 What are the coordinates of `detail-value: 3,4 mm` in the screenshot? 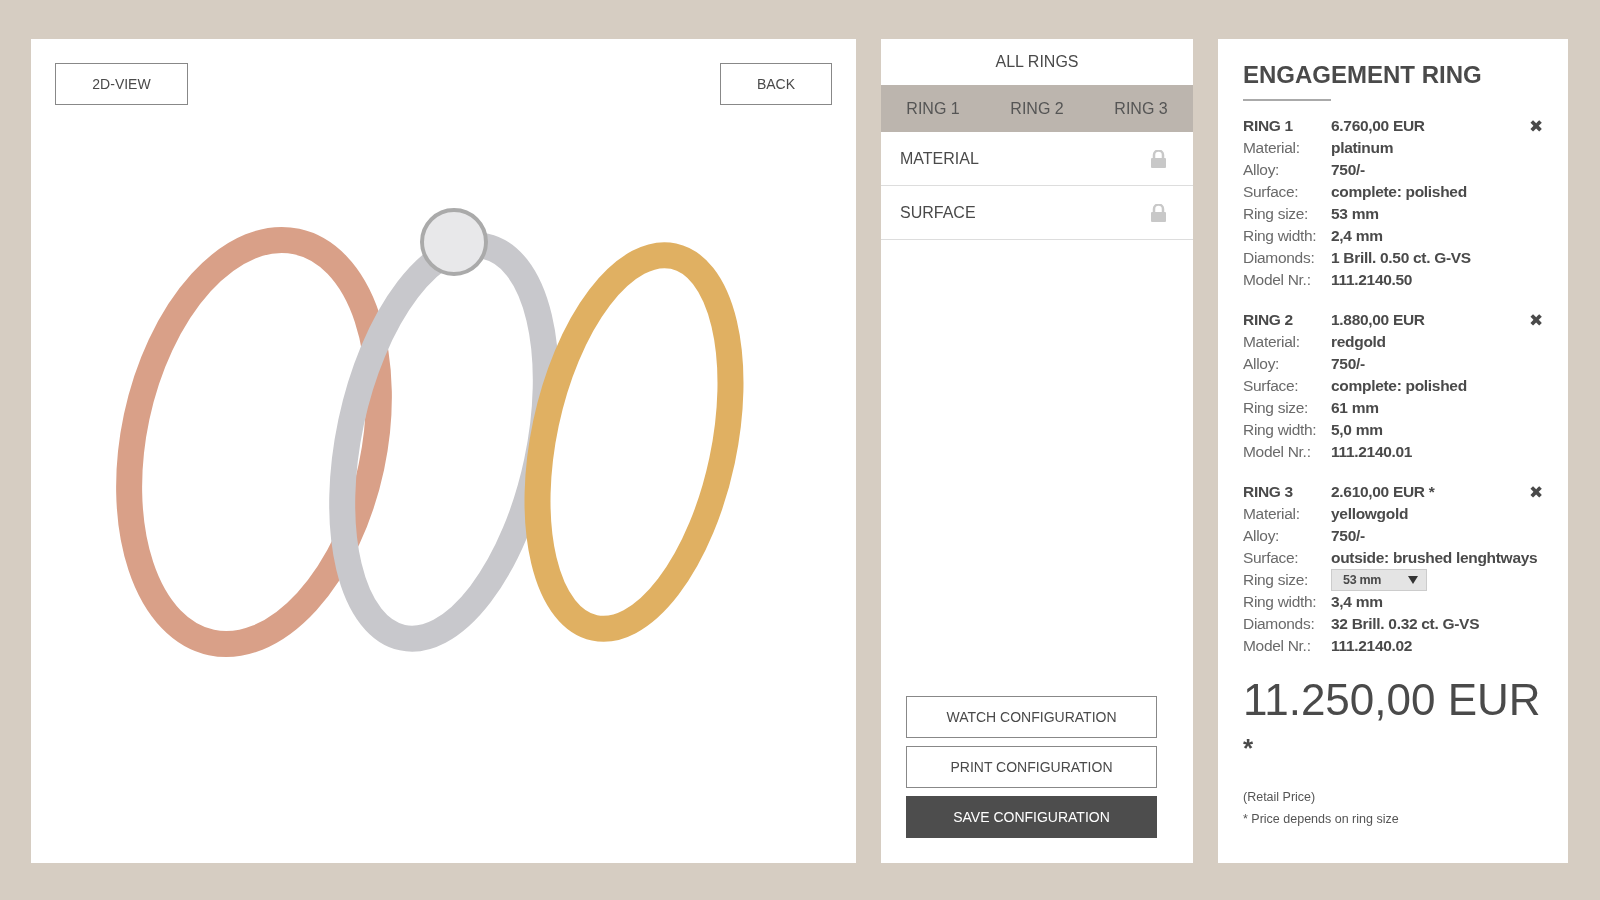 It's located at (1357, 602).